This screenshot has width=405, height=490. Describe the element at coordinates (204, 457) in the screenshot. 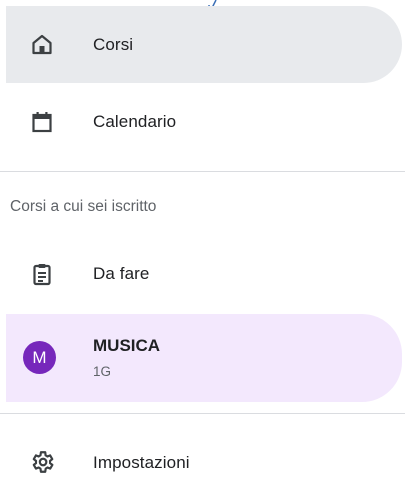

I see `nav-item-impostazioni: Impostazioni` at that location.